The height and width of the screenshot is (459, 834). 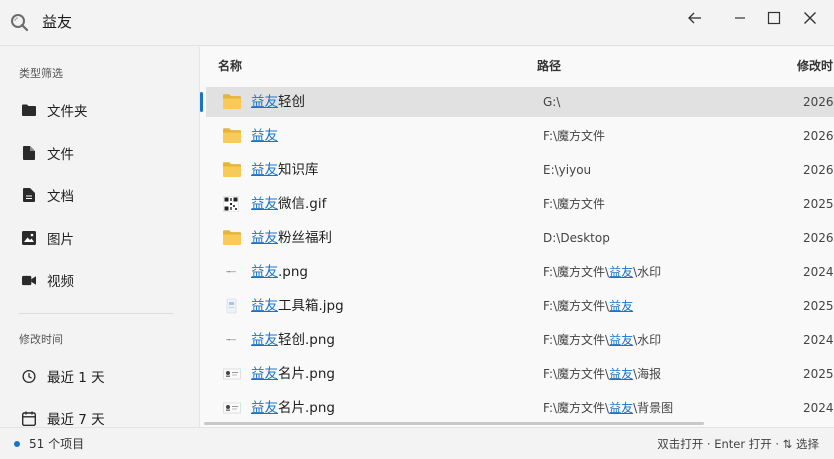 I want to click on table-row: 益友知识库 E:\yiyou 2026, so click(x=520, y=170).